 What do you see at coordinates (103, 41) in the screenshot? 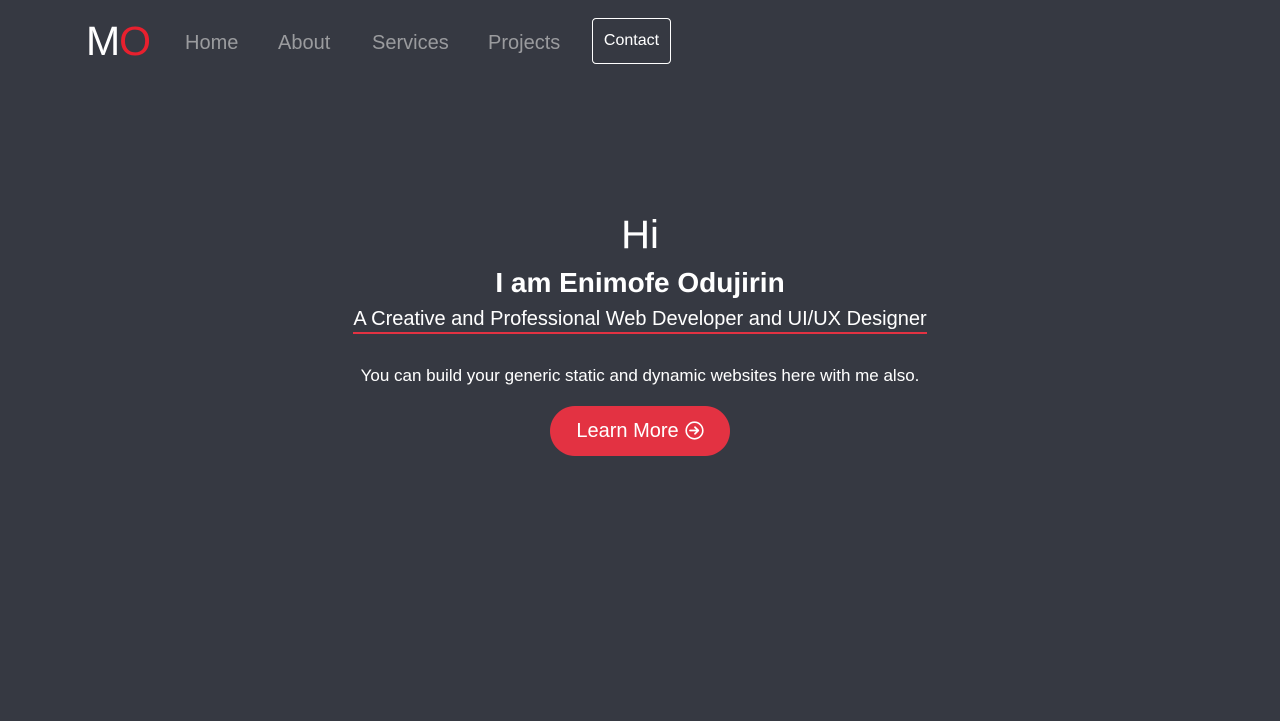
I see `logo-letter-m: M` at bounding box center [103, 41].